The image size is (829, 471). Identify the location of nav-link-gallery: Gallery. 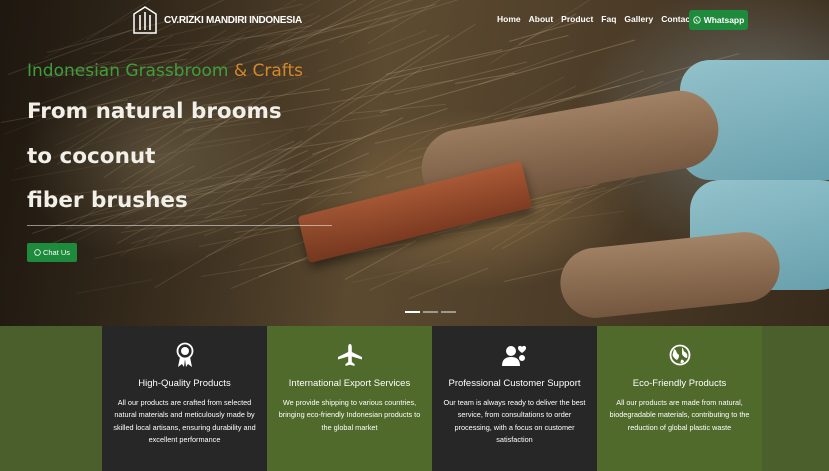
(638, 19).